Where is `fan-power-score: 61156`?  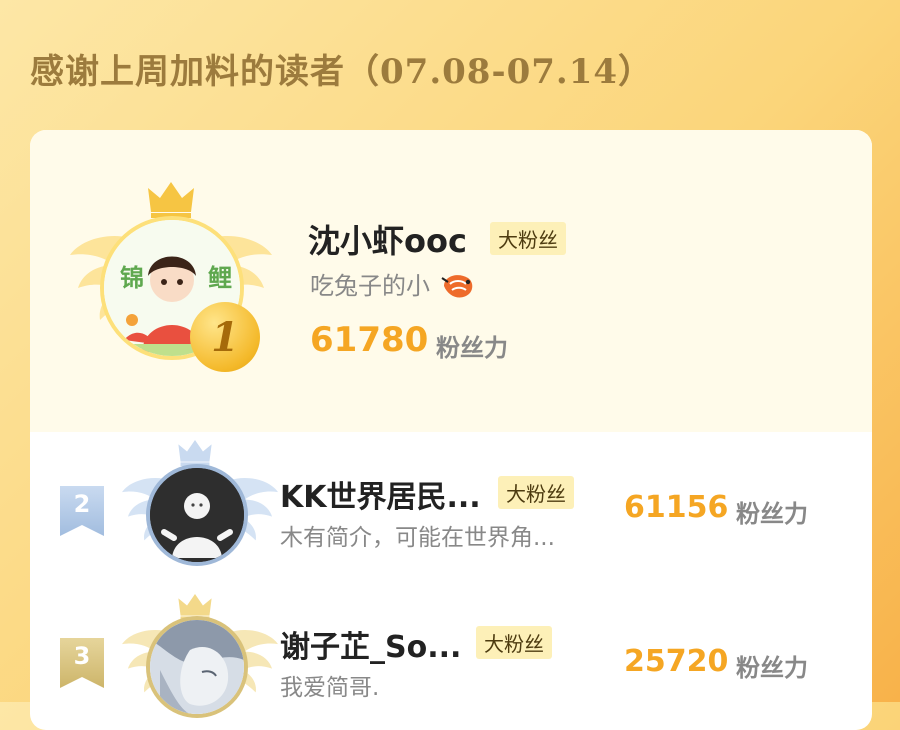 fan-power-score: 61156 is located at coordinates (676, 507).